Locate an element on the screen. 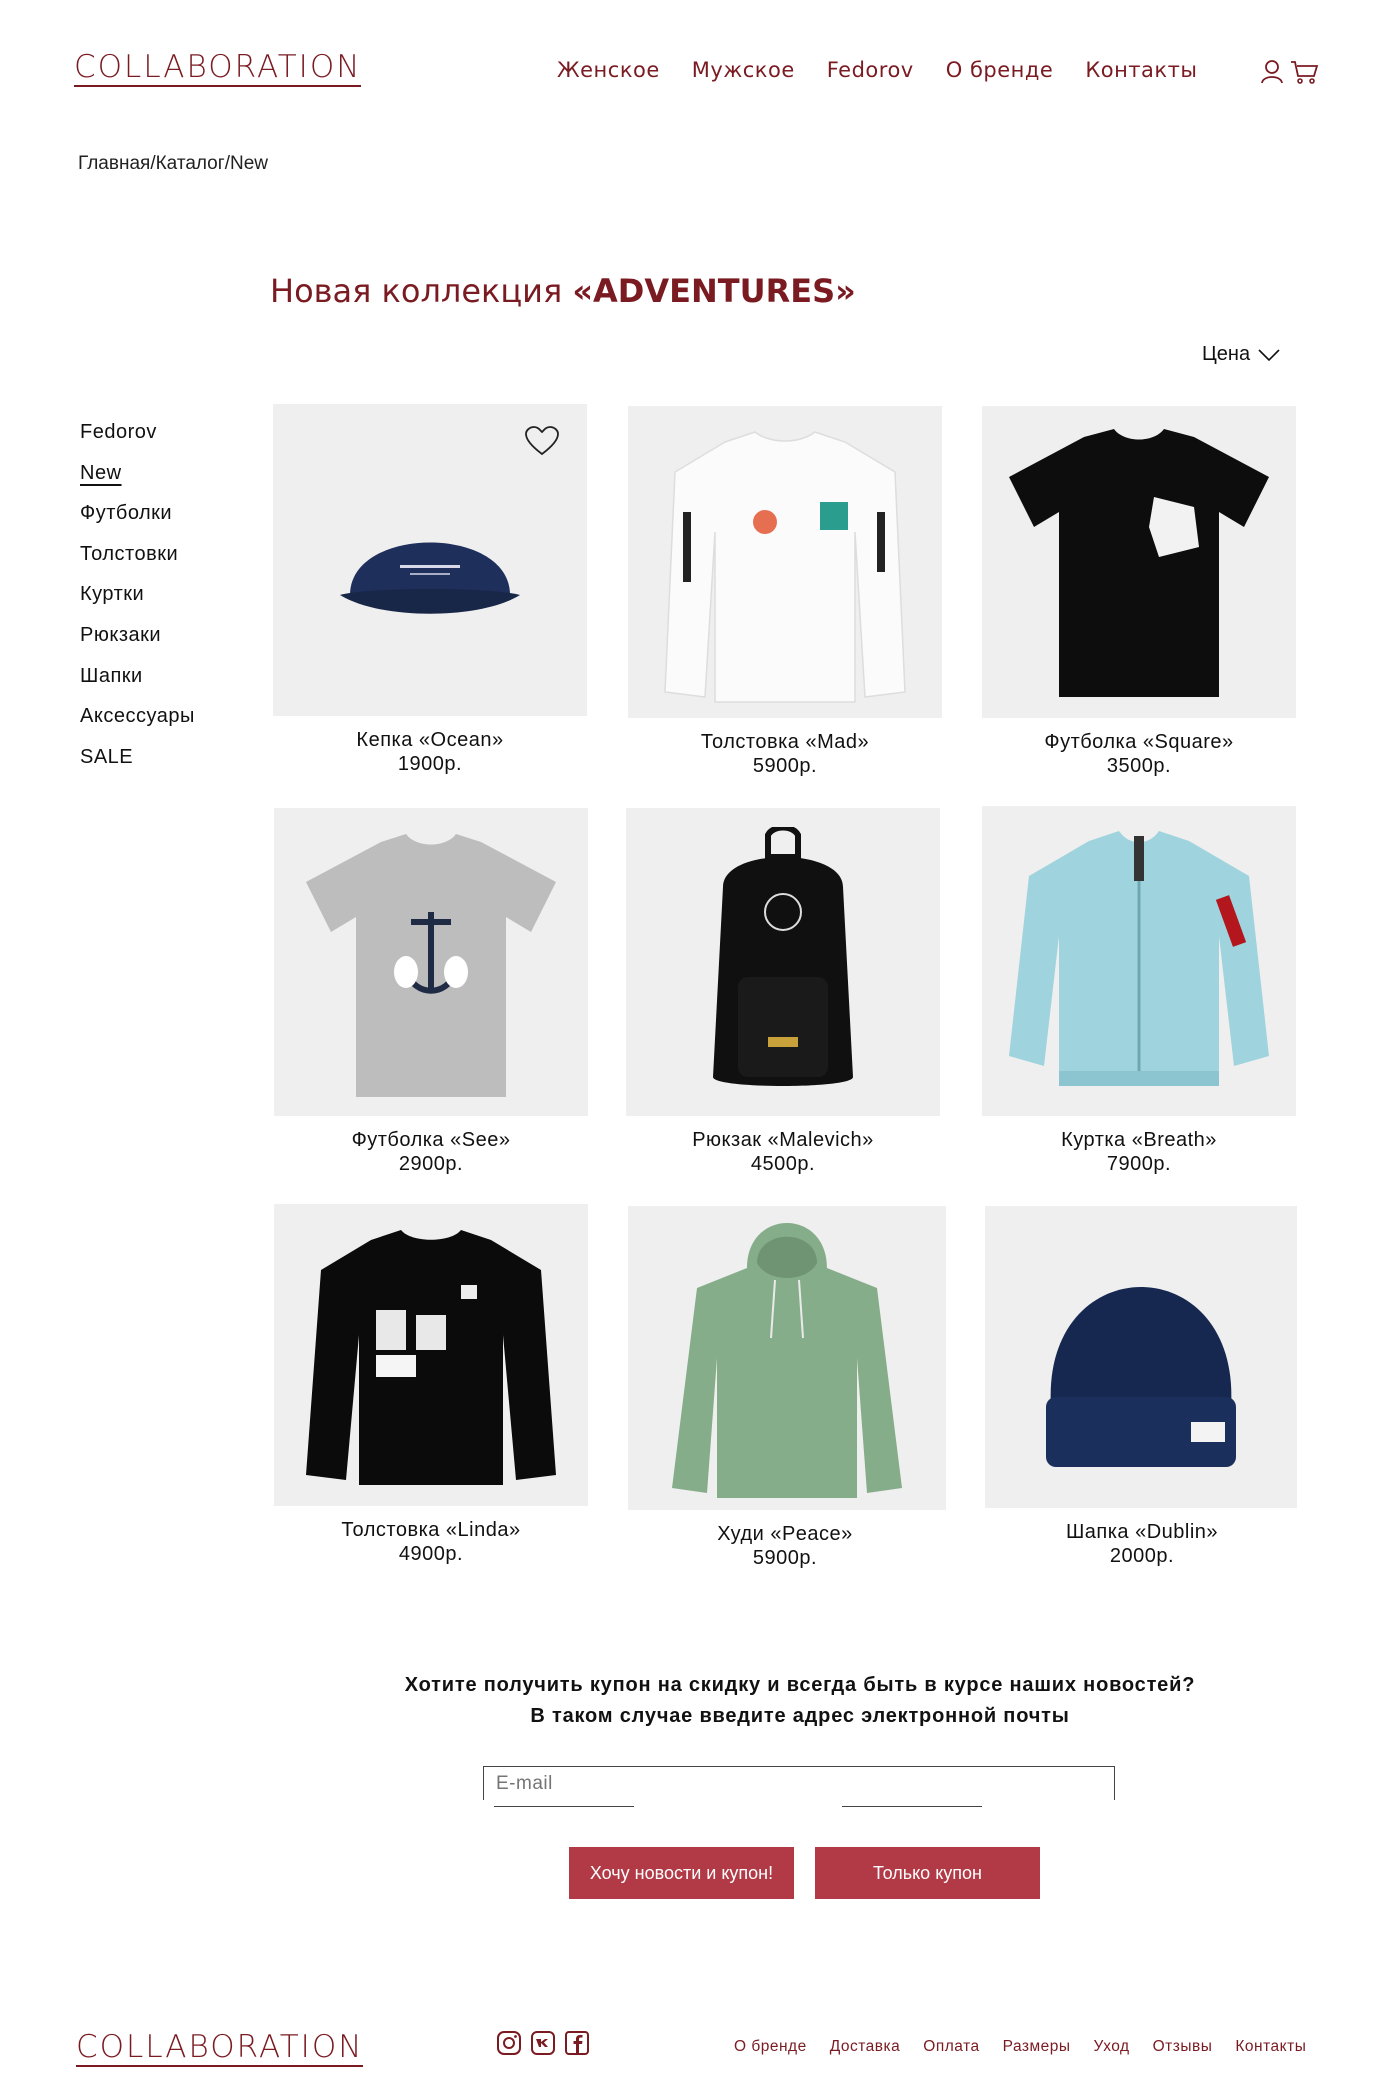 Image resolution: width=1400 pixels, height=2100 pixels. user-icon is located at coordinates (1272, 72).